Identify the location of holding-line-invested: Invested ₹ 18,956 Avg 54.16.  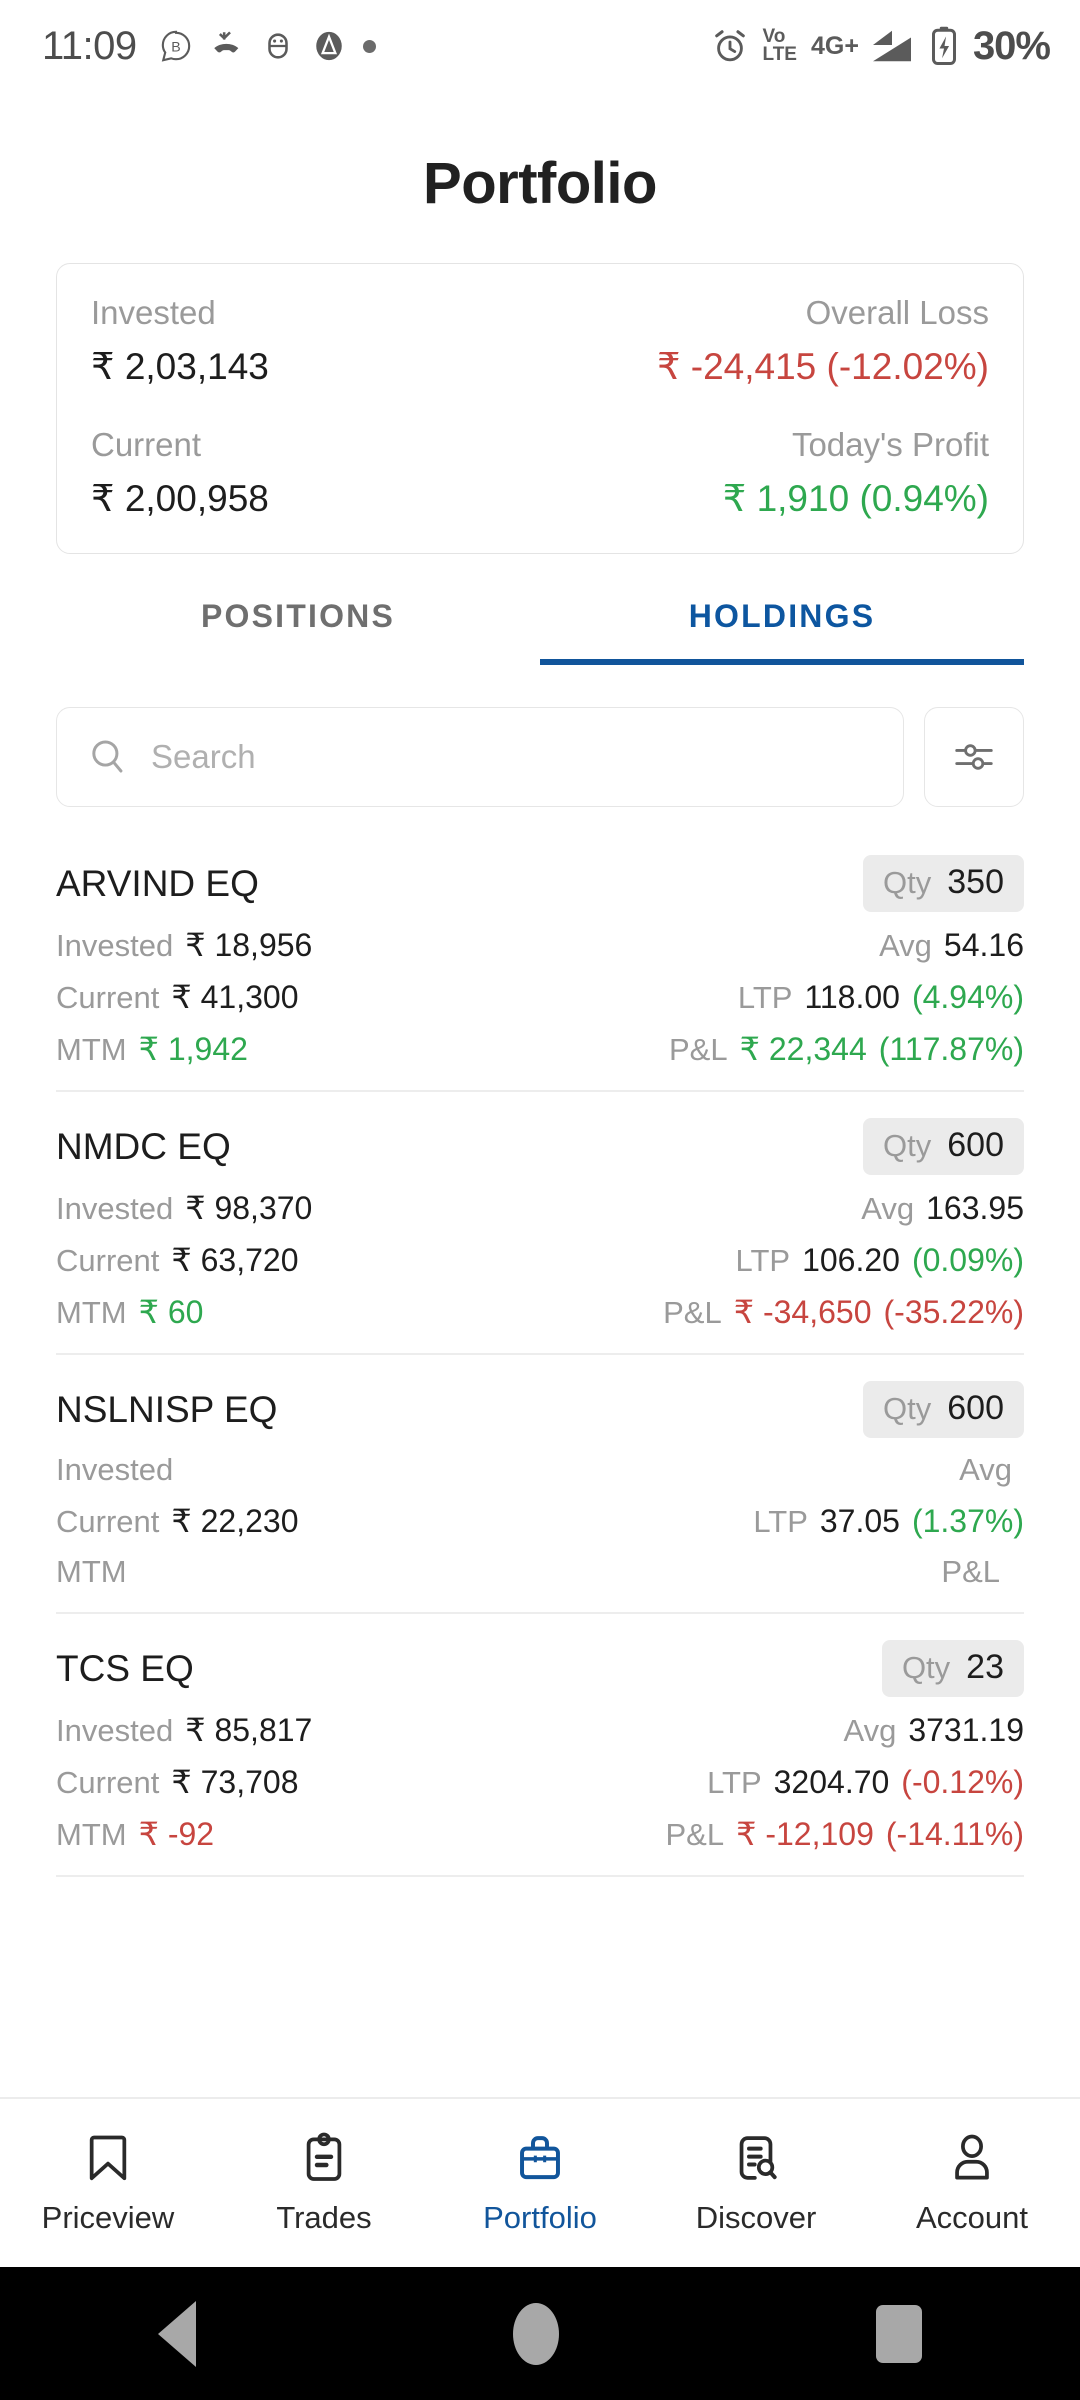
(540, 945).